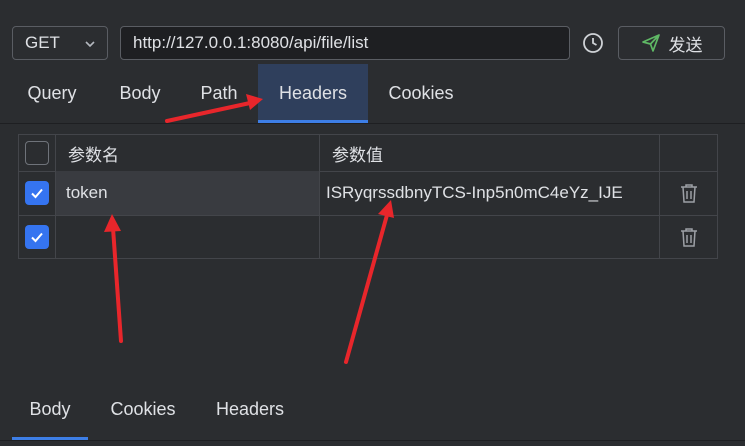 The height and width of the screenshot is (446, 745). Describe the element at coordinates (593, 43) in the screenshot. I see `history-clock-icon` at that location.